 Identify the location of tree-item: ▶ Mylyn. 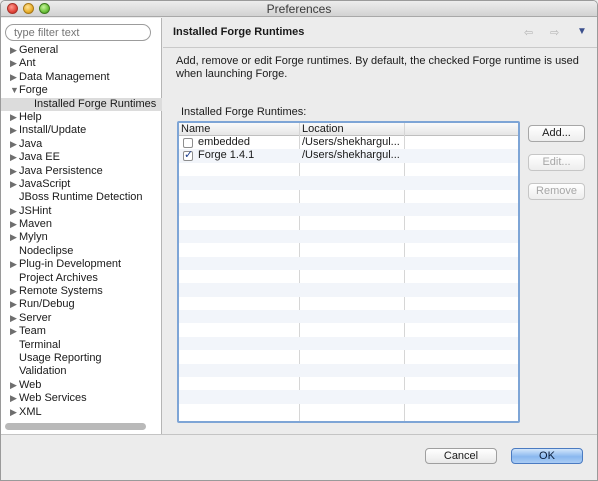
(81, 237).